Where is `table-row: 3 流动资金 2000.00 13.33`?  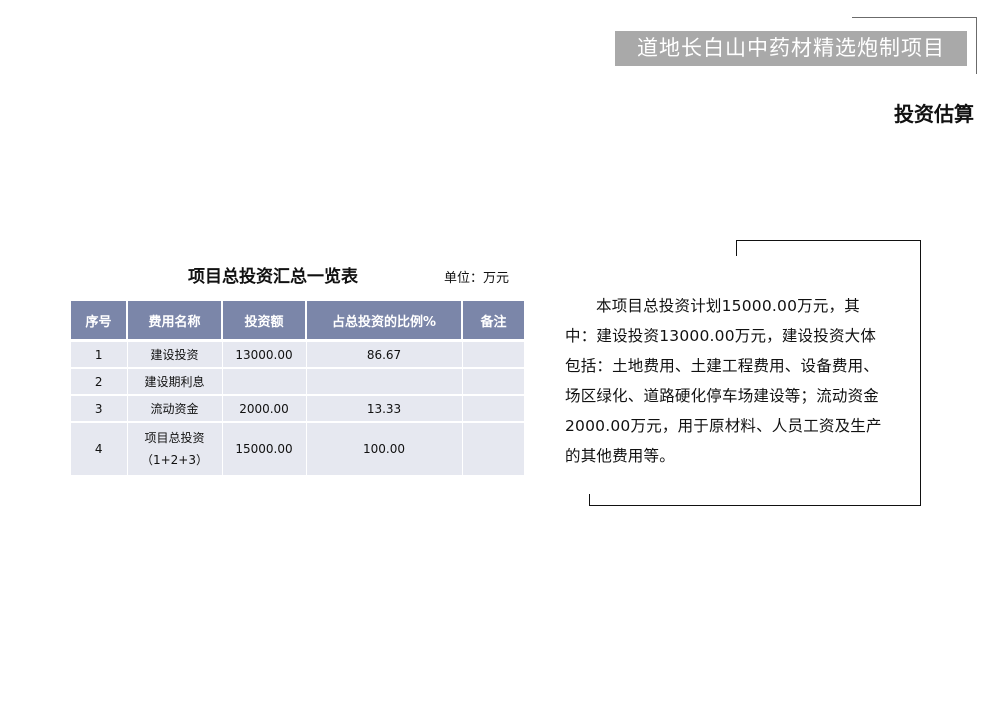
table-row: 3 流动资金 2000.00 13.33 is located at coordinates (297, 409).